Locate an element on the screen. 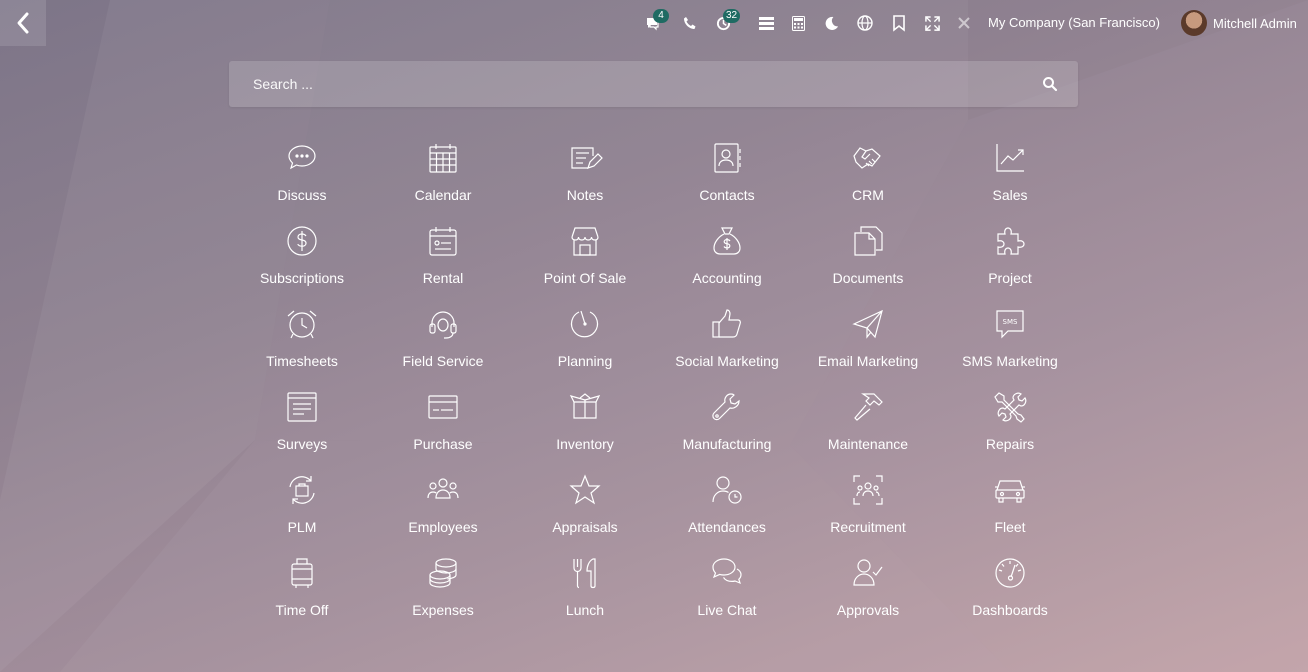  app-sales: Sales is located at coordinates (1010, 181).